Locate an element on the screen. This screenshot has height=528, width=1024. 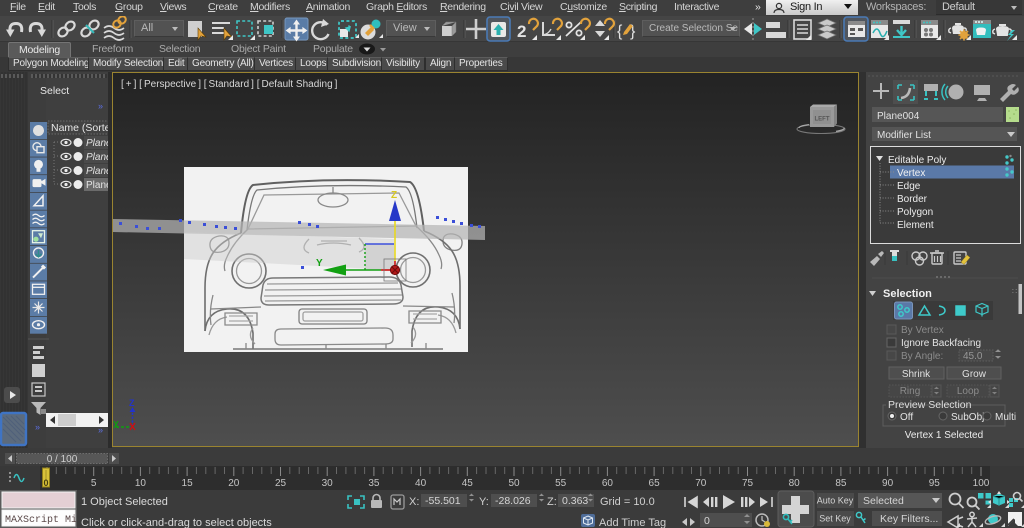
svg-text: By Vertex is located at coordinates (922, 330).